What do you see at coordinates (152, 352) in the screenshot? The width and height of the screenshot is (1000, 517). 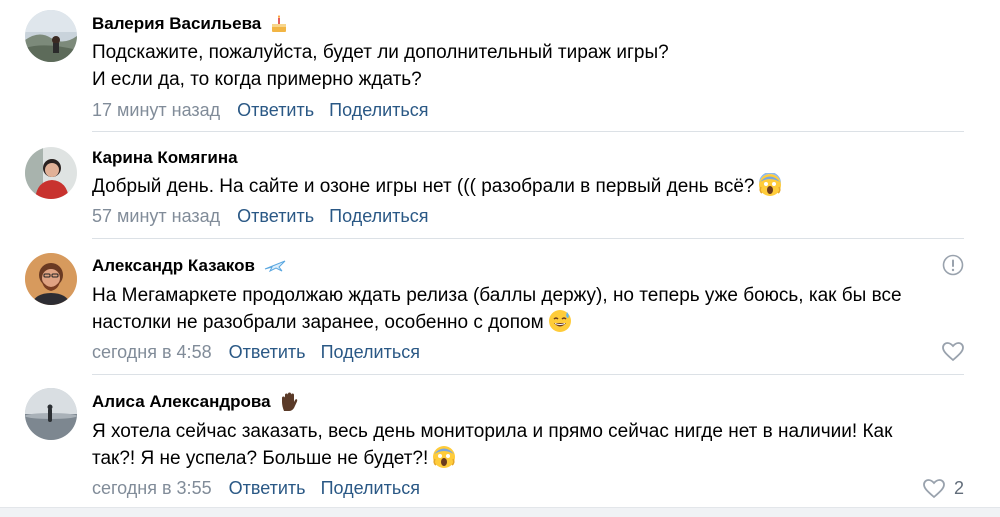 I see `timestamp: сегодня в 4:58` at bounding box center [152, 352].